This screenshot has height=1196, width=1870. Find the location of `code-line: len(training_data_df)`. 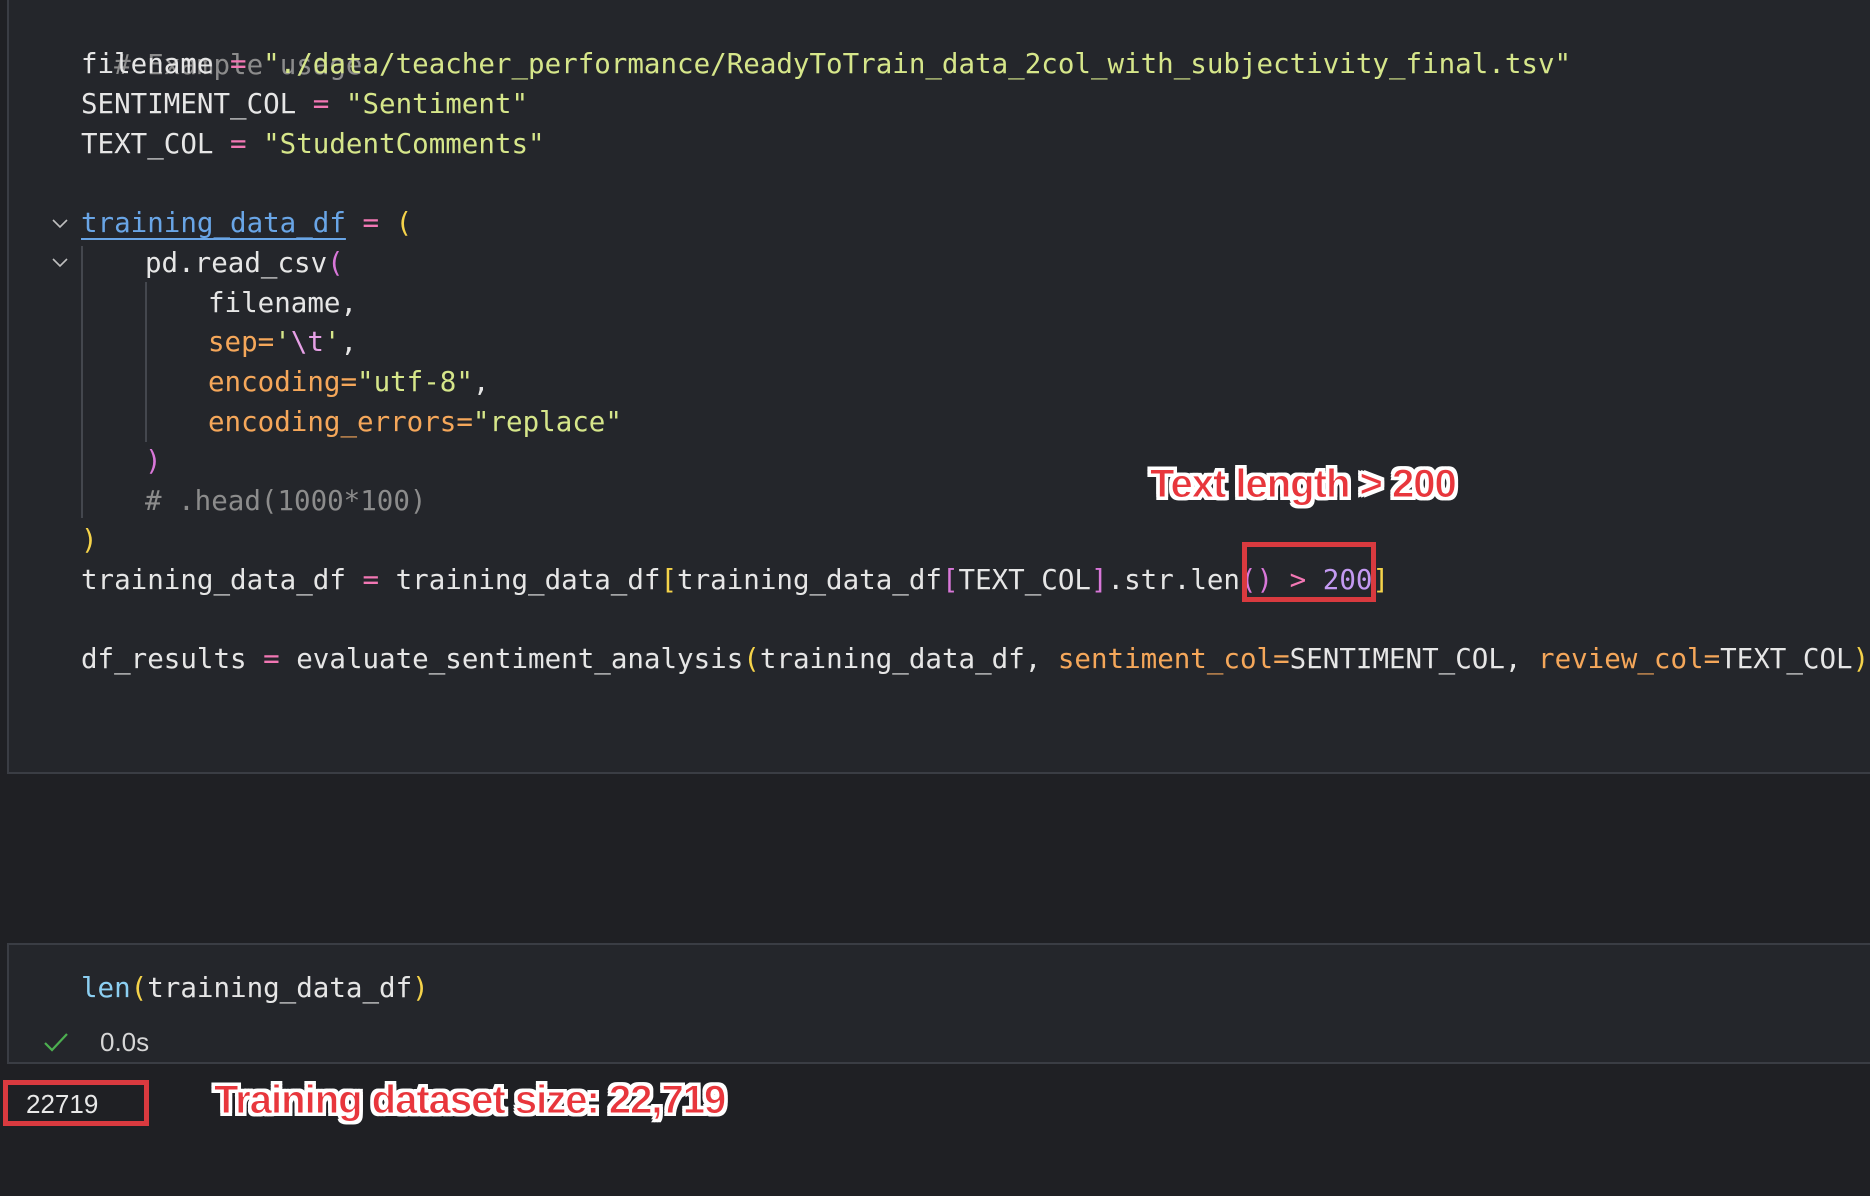

code-line: len(training_data_df) is located at coordinates (255, 988).